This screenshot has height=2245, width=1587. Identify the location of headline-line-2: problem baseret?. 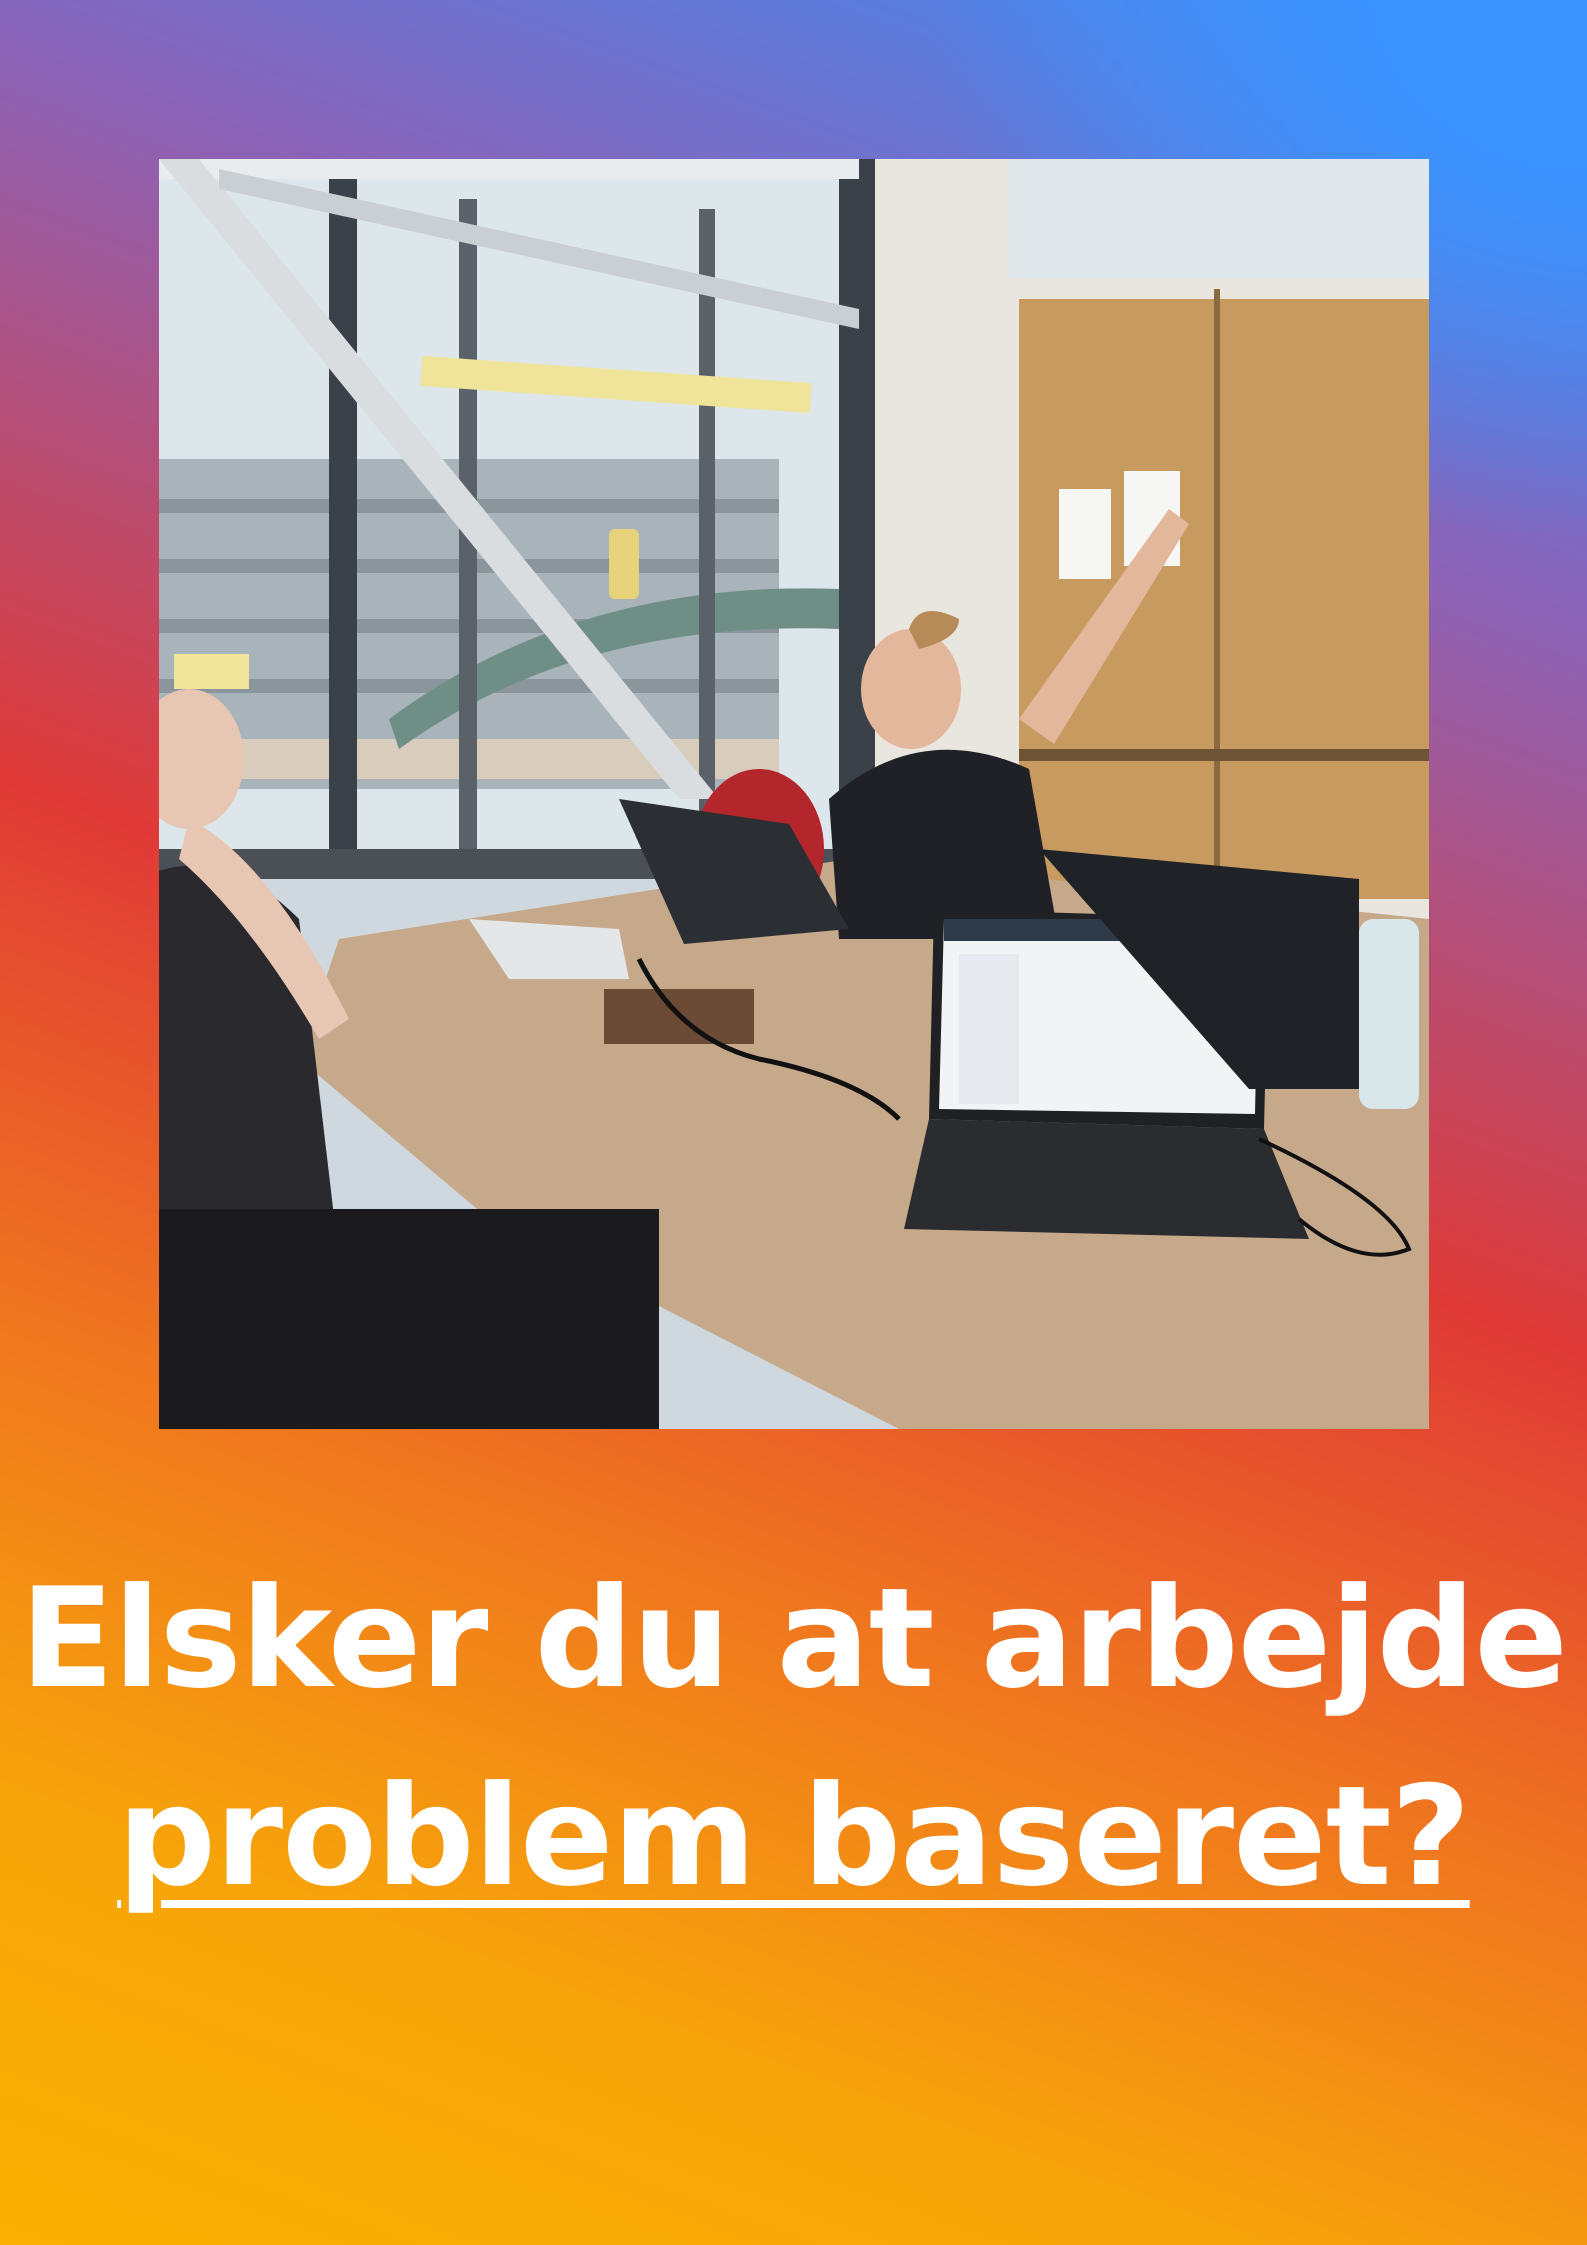
(793, 1836).